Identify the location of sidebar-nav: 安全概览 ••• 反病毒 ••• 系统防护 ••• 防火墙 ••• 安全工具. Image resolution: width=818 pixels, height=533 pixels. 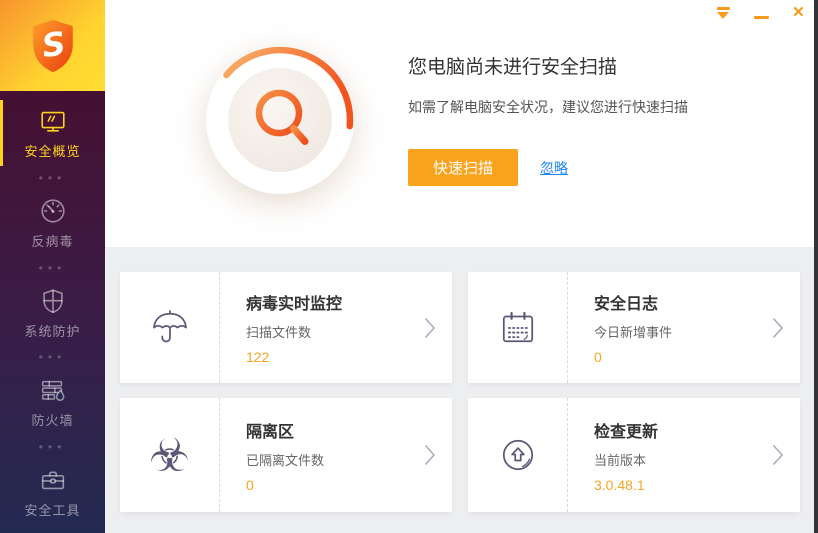
(52, 312).